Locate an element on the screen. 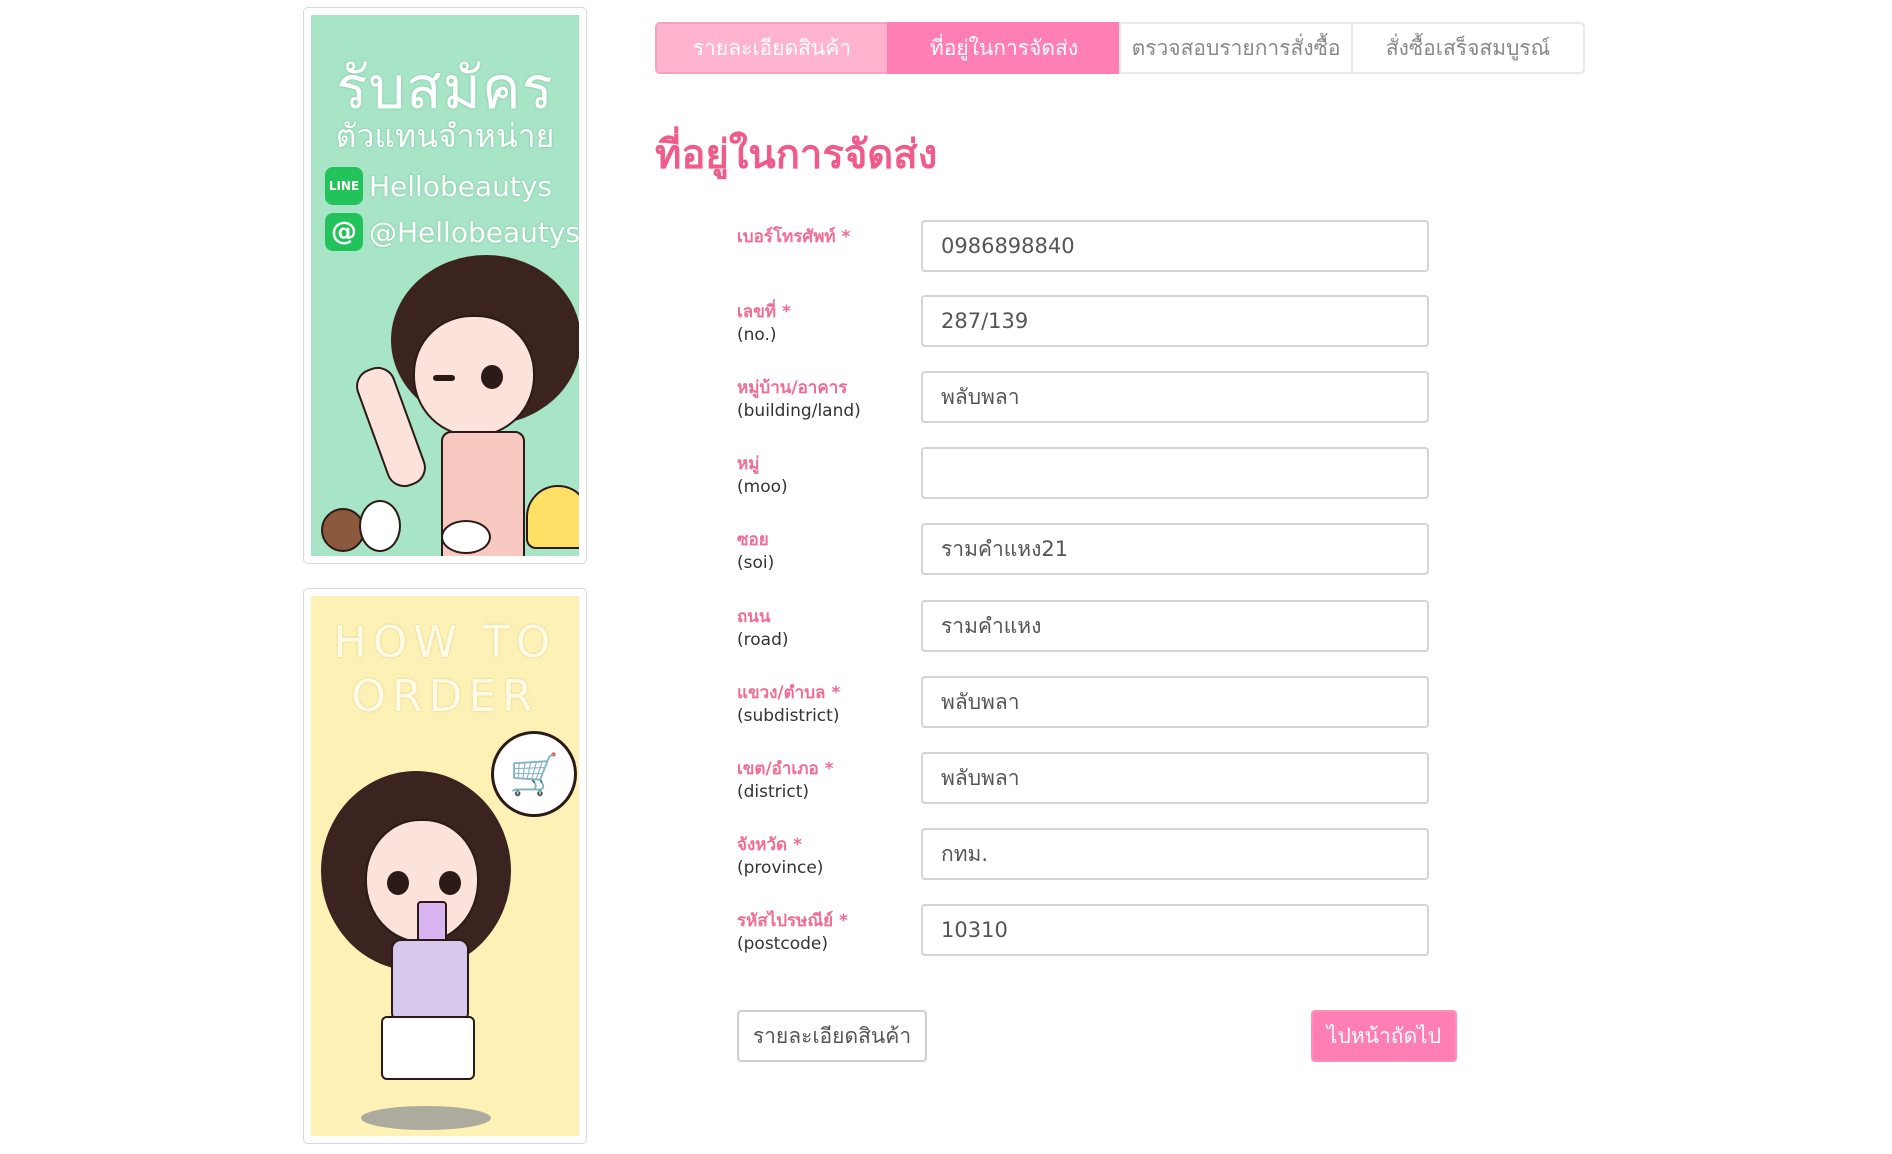  moo-label-en: (moo) is located at coordinates (762, 487).